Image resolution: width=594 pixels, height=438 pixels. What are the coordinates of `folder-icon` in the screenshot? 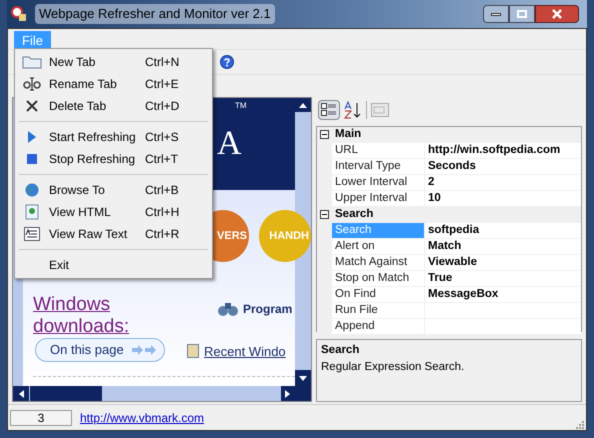 It's located at (32, 62).